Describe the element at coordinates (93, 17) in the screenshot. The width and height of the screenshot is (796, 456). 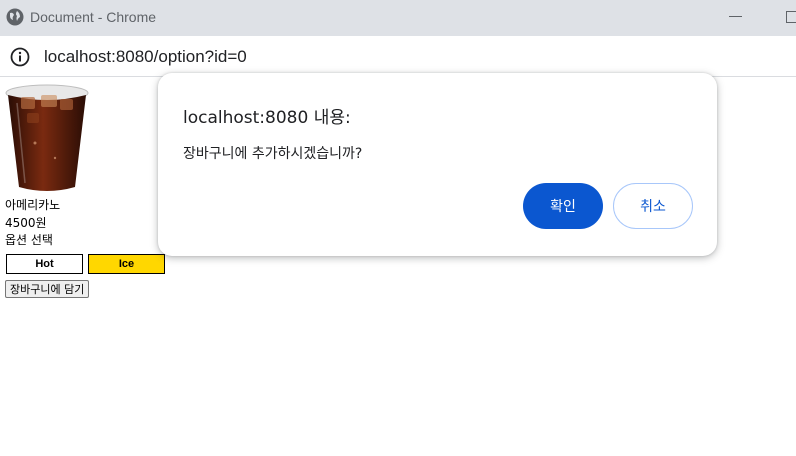
I see `window-title: Document - Chrome` at that location.